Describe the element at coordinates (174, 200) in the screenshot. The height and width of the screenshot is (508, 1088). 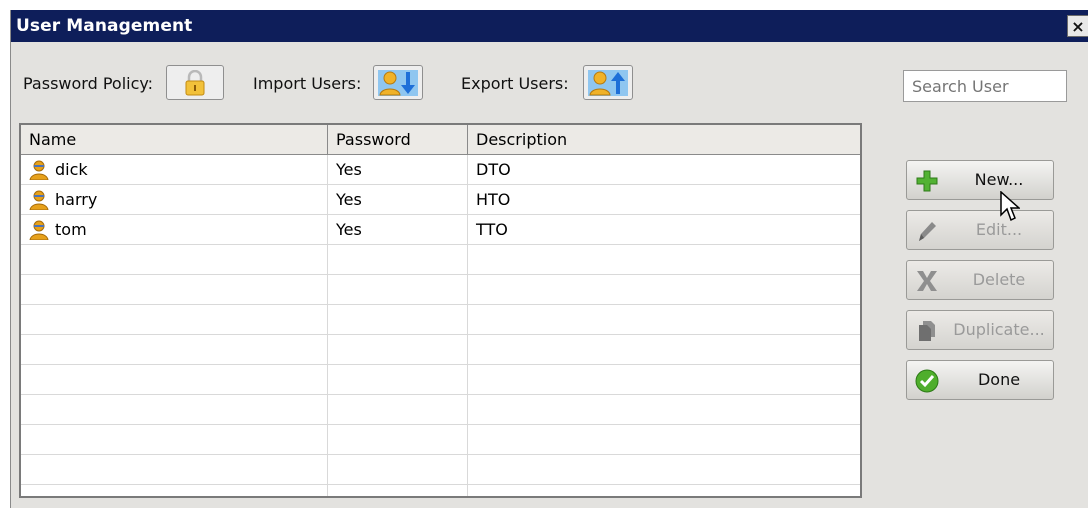
I see `cell-name: harry` at that location.